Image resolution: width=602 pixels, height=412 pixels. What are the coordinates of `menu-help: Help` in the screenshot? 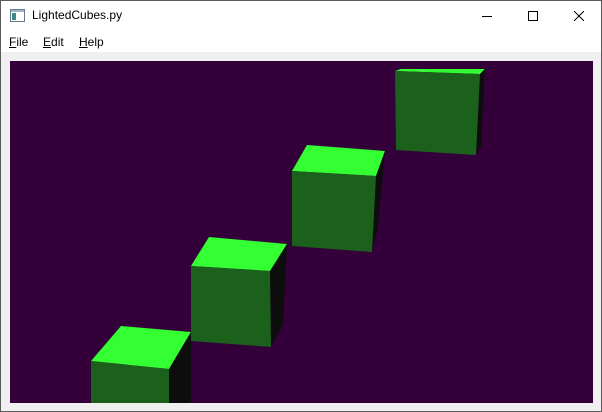 It's located at (91, 42).